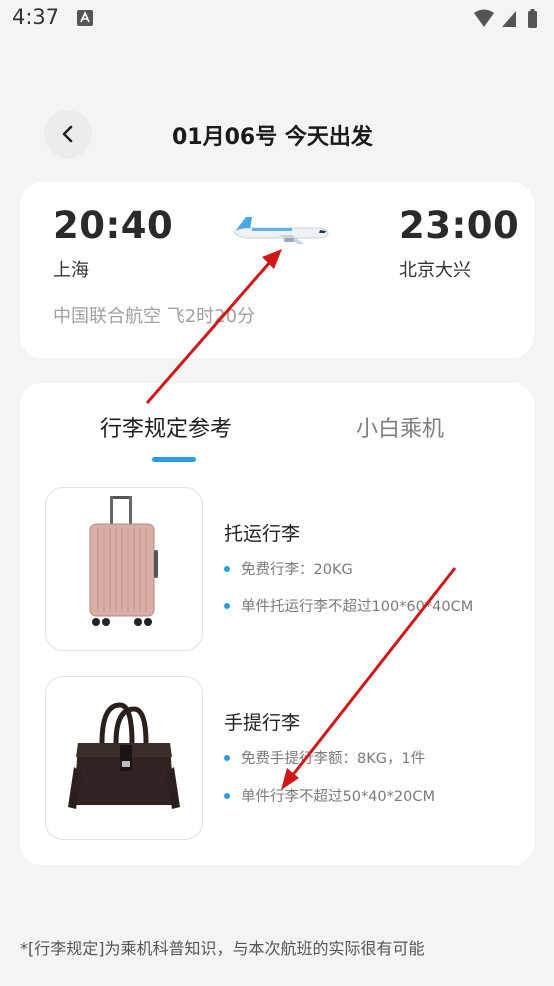 The image size is (554, 986). I want to click on active-tab-indicator, so click(174, 459).